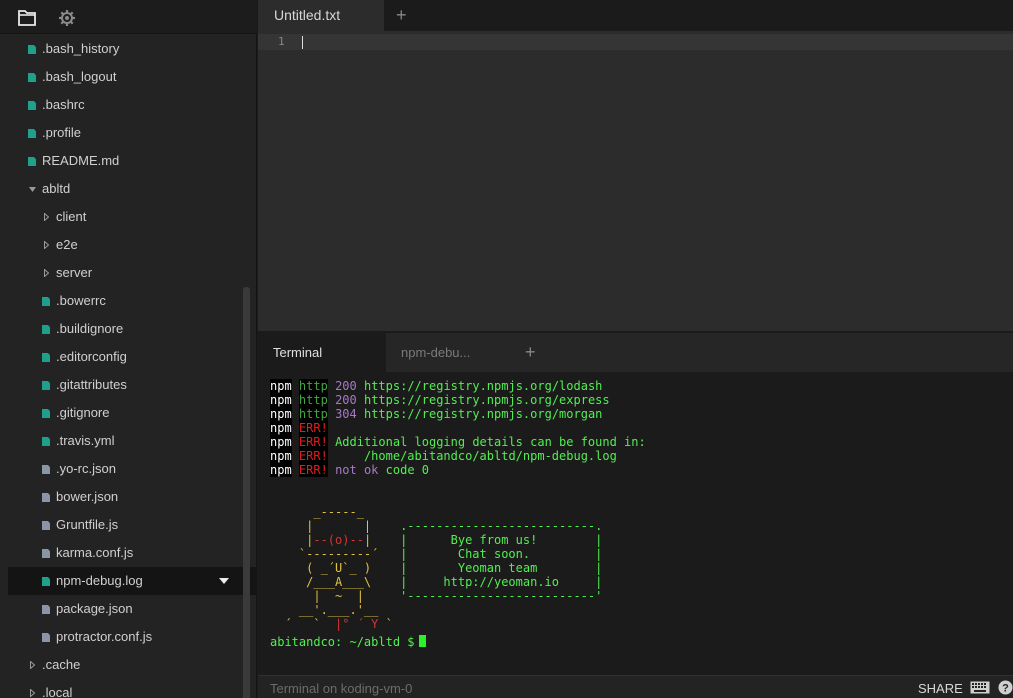 This screenshot has width=1013, height=698. Describe the element at coordinates (132, 688) in the screenshot. I see `tree-item: .local` at that location.